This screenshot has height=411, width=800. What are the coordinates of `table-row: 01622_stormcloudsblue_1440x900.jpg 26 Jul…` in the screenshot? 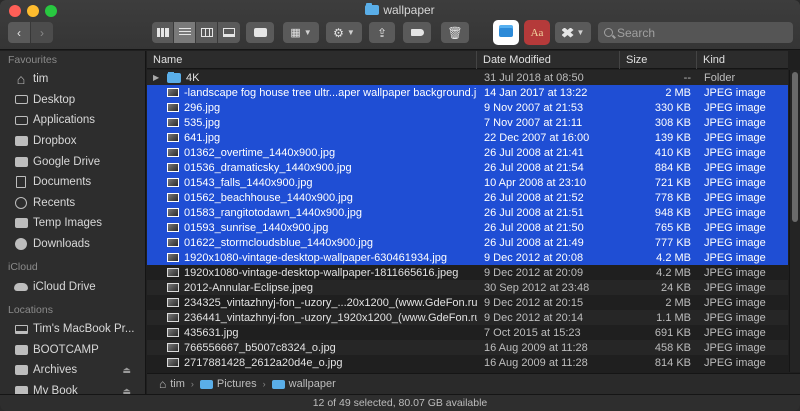 It's located at (467, 242).